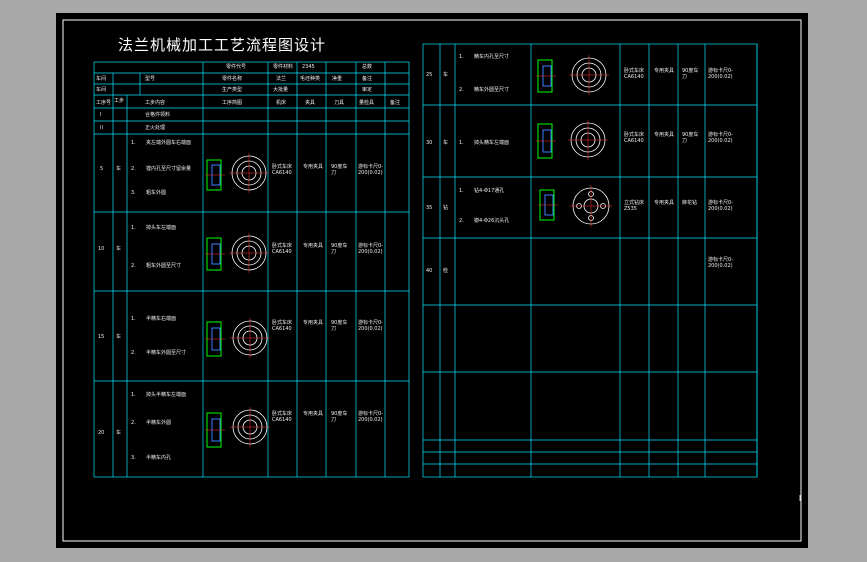  What do you see at coordinates (367, 103) in the screenshot?
I see `col-header-7: 量检具` at bounding box center [367, 103].